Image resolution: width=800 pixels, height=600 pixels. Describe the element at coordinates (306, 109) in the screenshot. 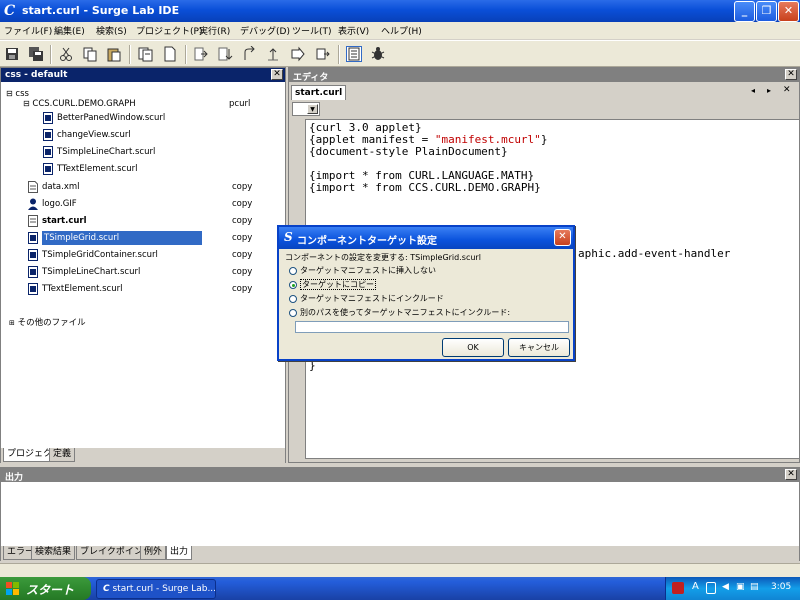

I see `editor-dropdown: ▼` at that location.